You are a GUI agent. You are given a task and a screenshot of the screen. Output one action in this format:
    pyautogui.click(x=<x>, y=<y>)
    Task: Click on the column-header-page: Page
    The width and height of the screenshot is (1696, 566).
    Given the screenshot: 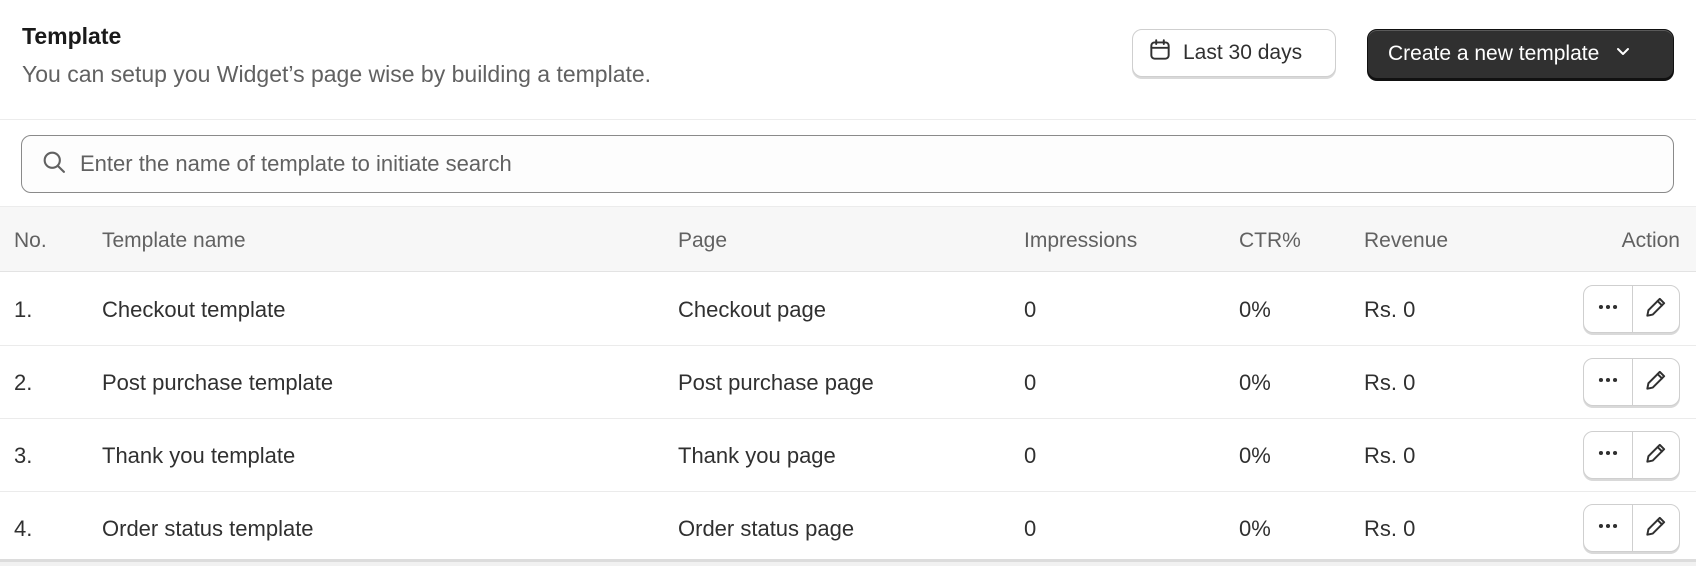 What is the action you would take?
    pyautogui.click(x=703, y=240)
    